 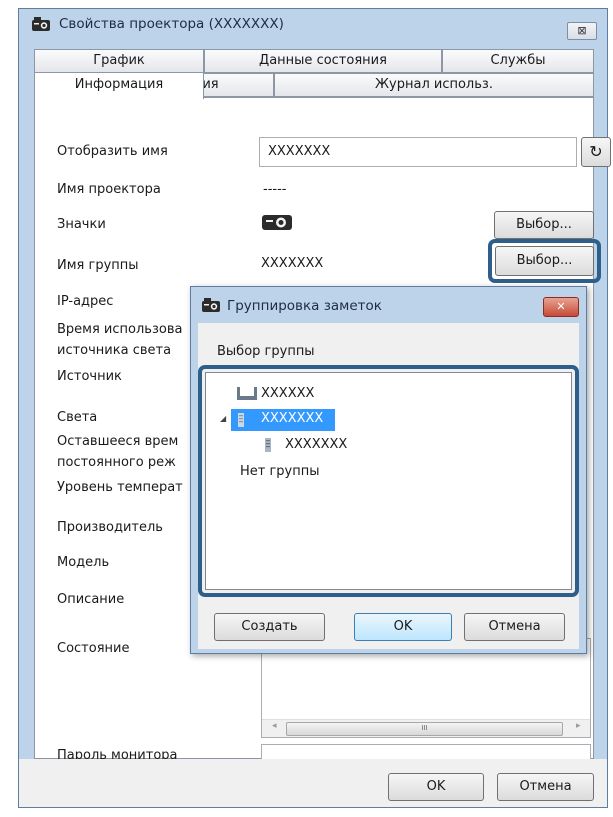 What do you see at coordinates (274, 726) in the screenshot?
I see `scroll-left-icon: ◂` at bounding box center [274, 726].